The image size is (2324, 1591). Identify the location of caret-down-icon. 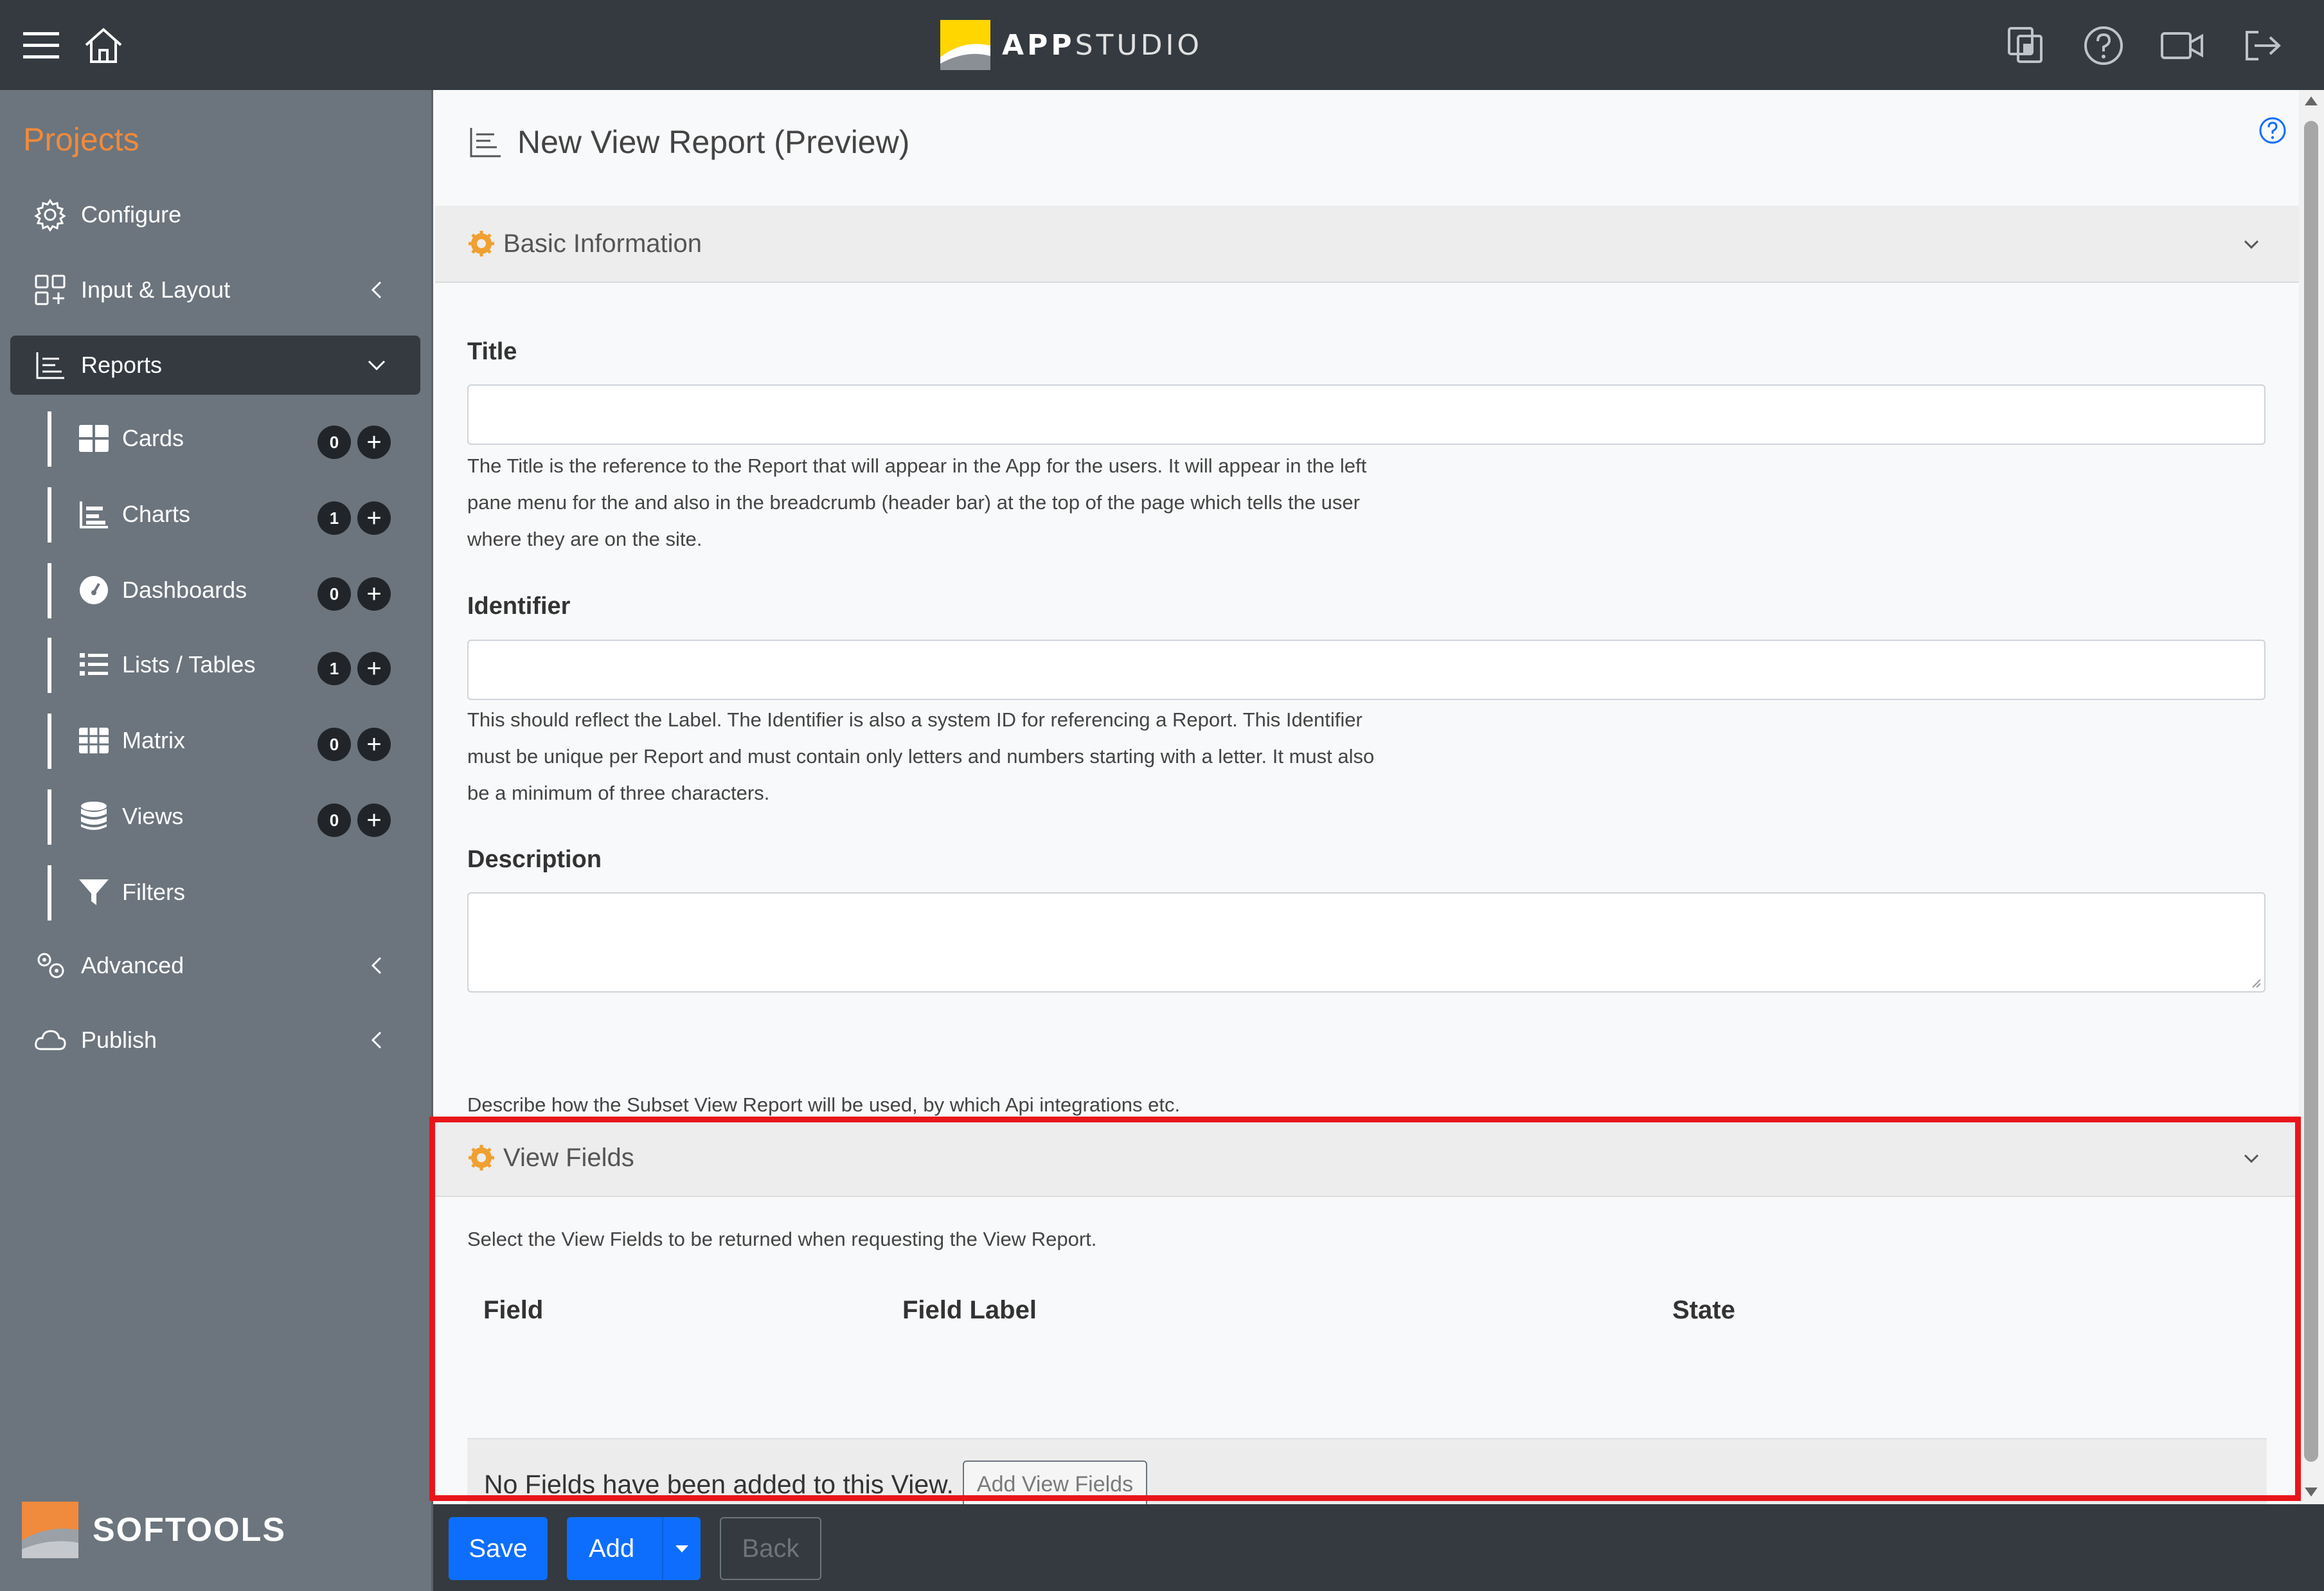
(682, 1549).